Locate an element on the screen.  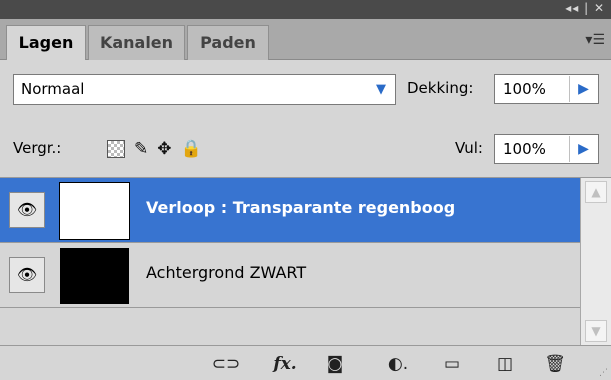
scroll-down-icon: ▼ is located at coordinates (596, 331).